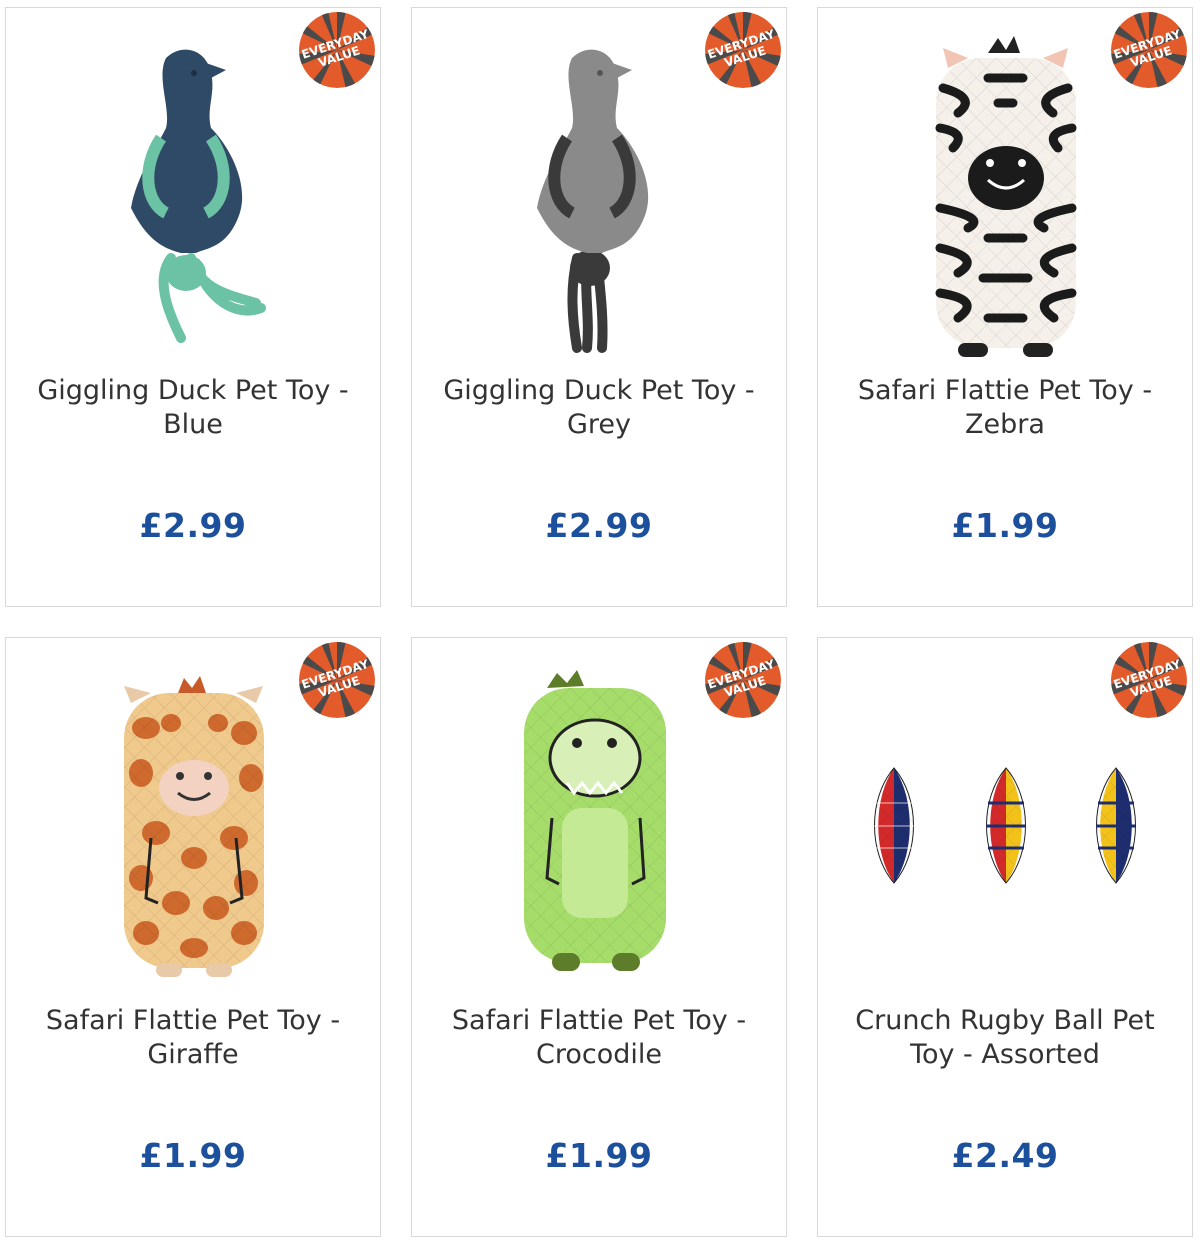 This screenshot has width=1200, height=1243. I want to click on rugby-ball-toys-icon, so click(1005, 818).